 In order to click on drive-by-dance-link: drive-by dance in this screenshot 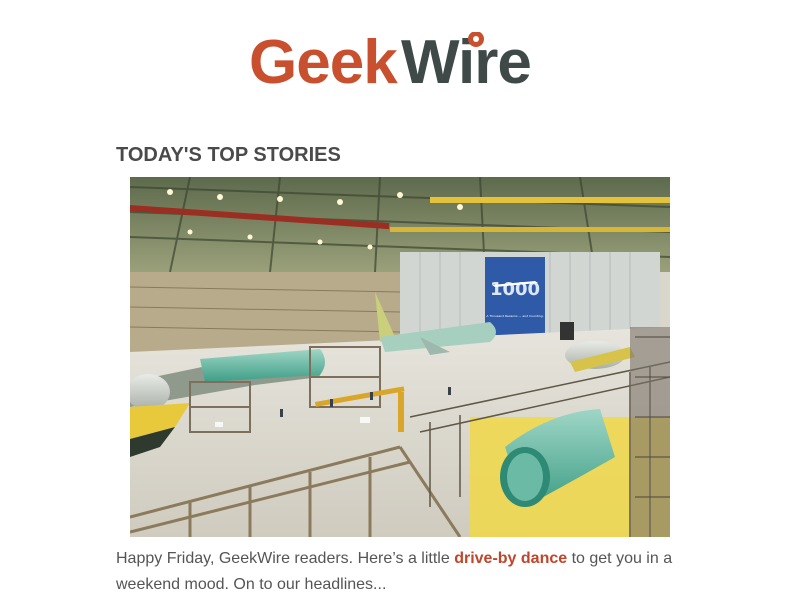, I will do `click(510, 558)`.